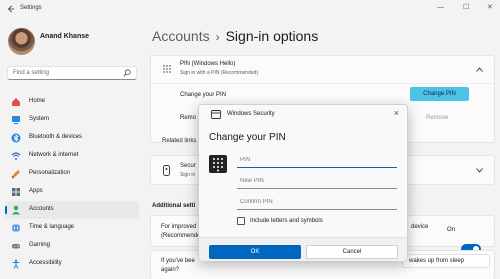 The image size is (500, 279). What do you see at coordinates (72, 174) in the screenshot?
I see `sidebar-item-personalization: Personalization` at bounding box center [72, 174].